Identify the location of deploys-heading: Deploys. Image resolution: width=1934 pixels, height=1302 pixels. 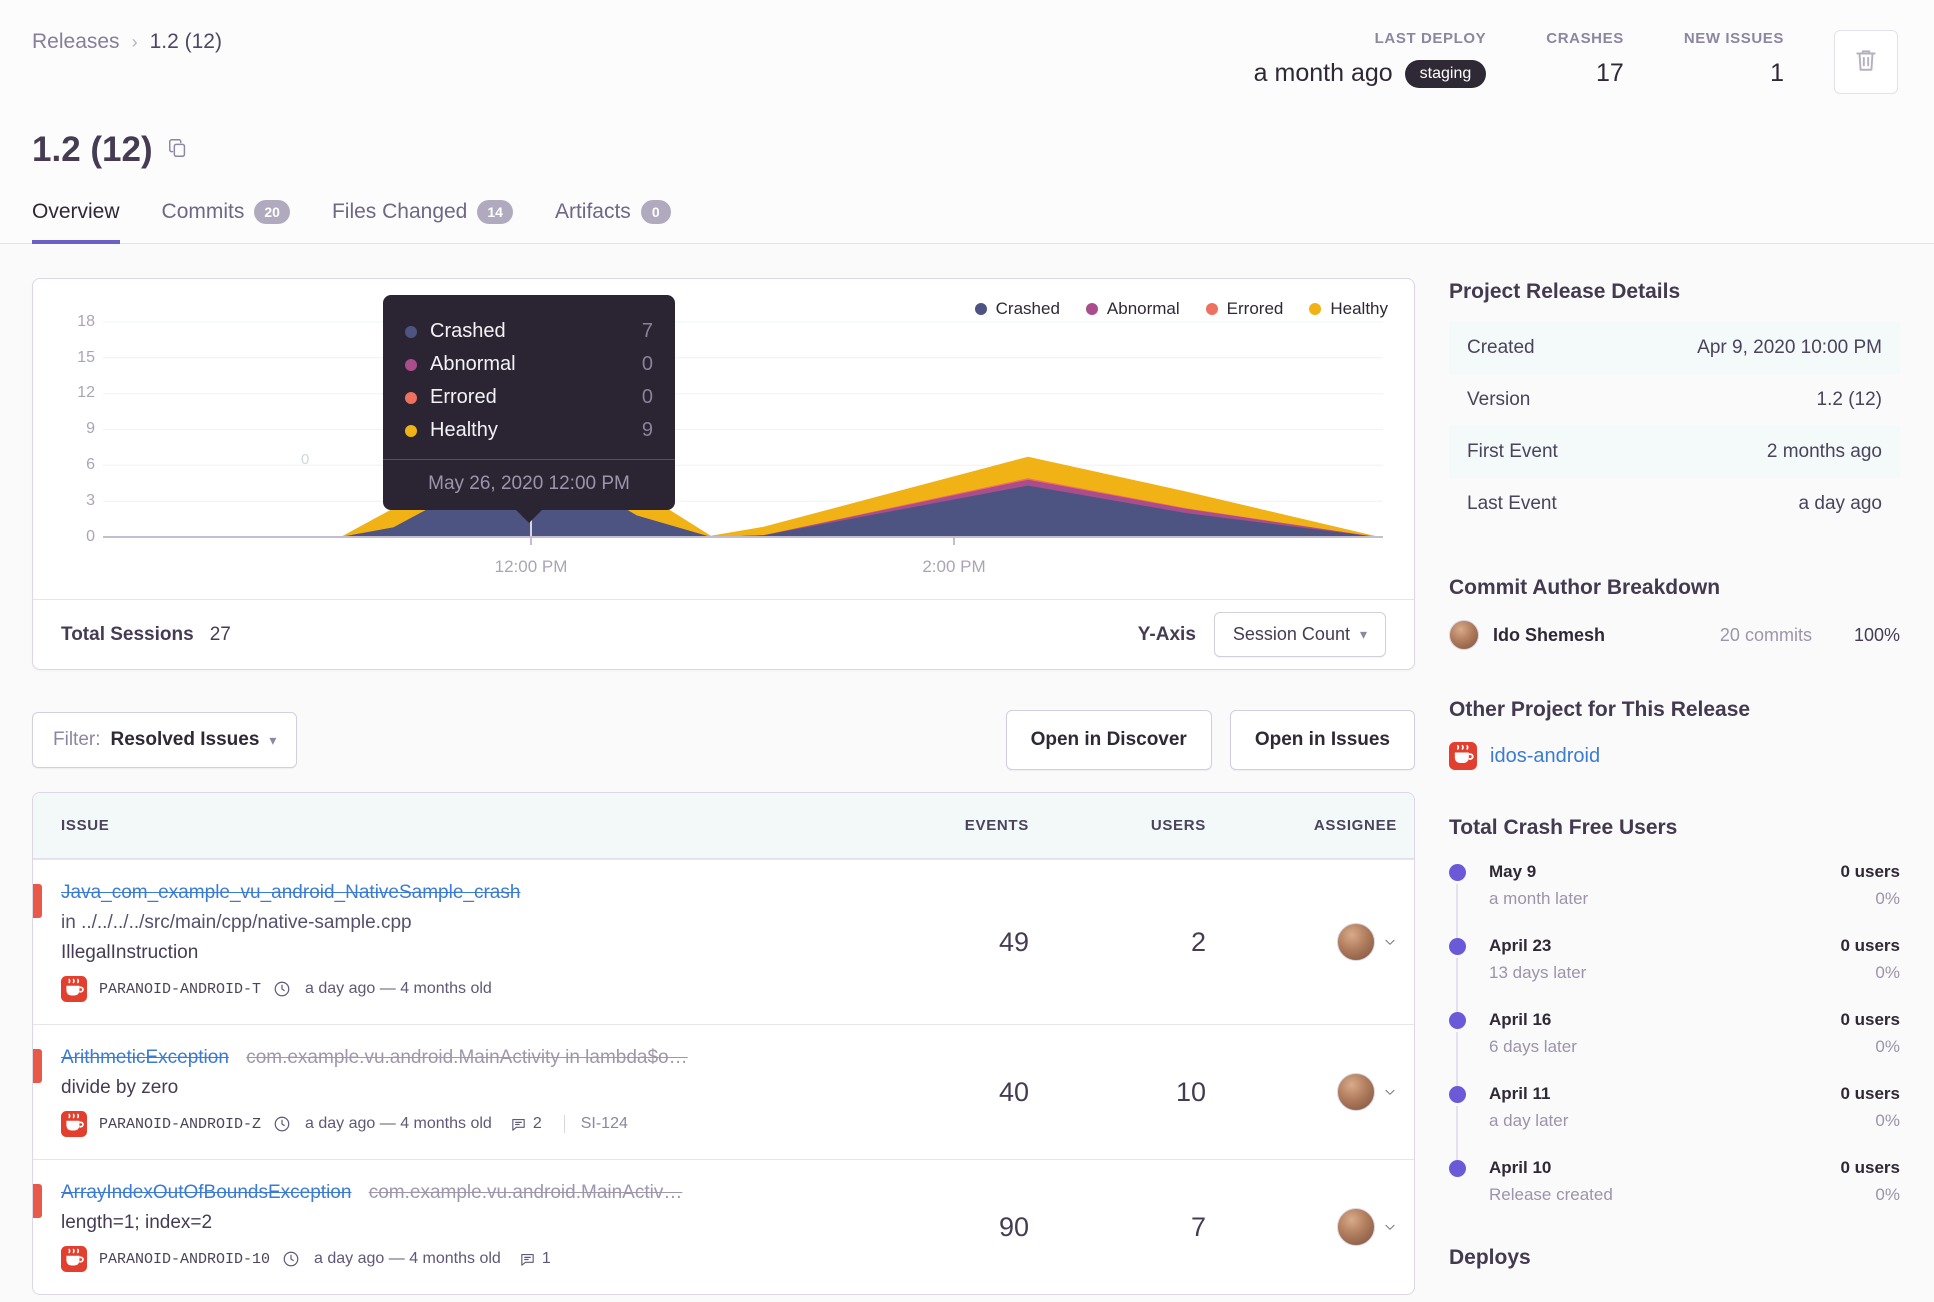
(1490, 1257).